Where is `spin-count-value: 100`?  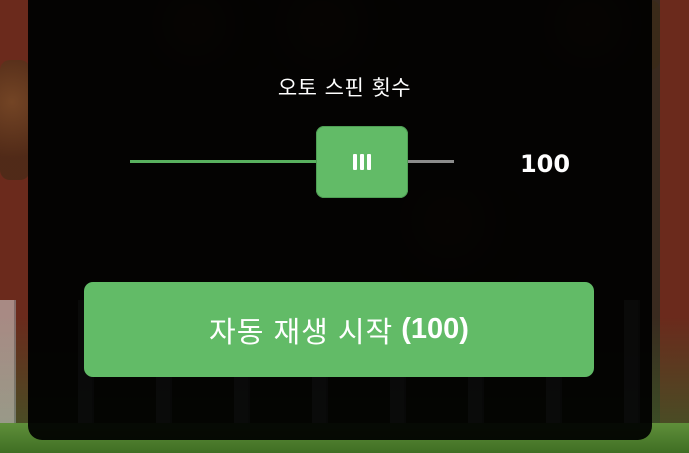 spin-count-value: 100 is located at coordinates (545, 164).